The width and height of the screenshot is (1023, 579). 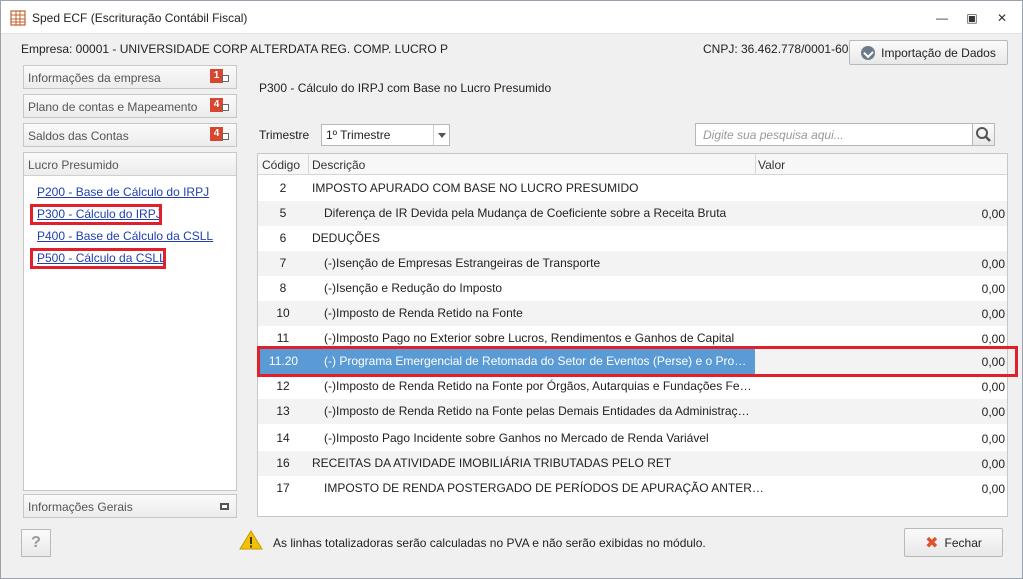 What do you see at coordinates (346, 238) in the screenshot?
I see `row-description: DEDUÇÕES` at bounding box center [346, 238].